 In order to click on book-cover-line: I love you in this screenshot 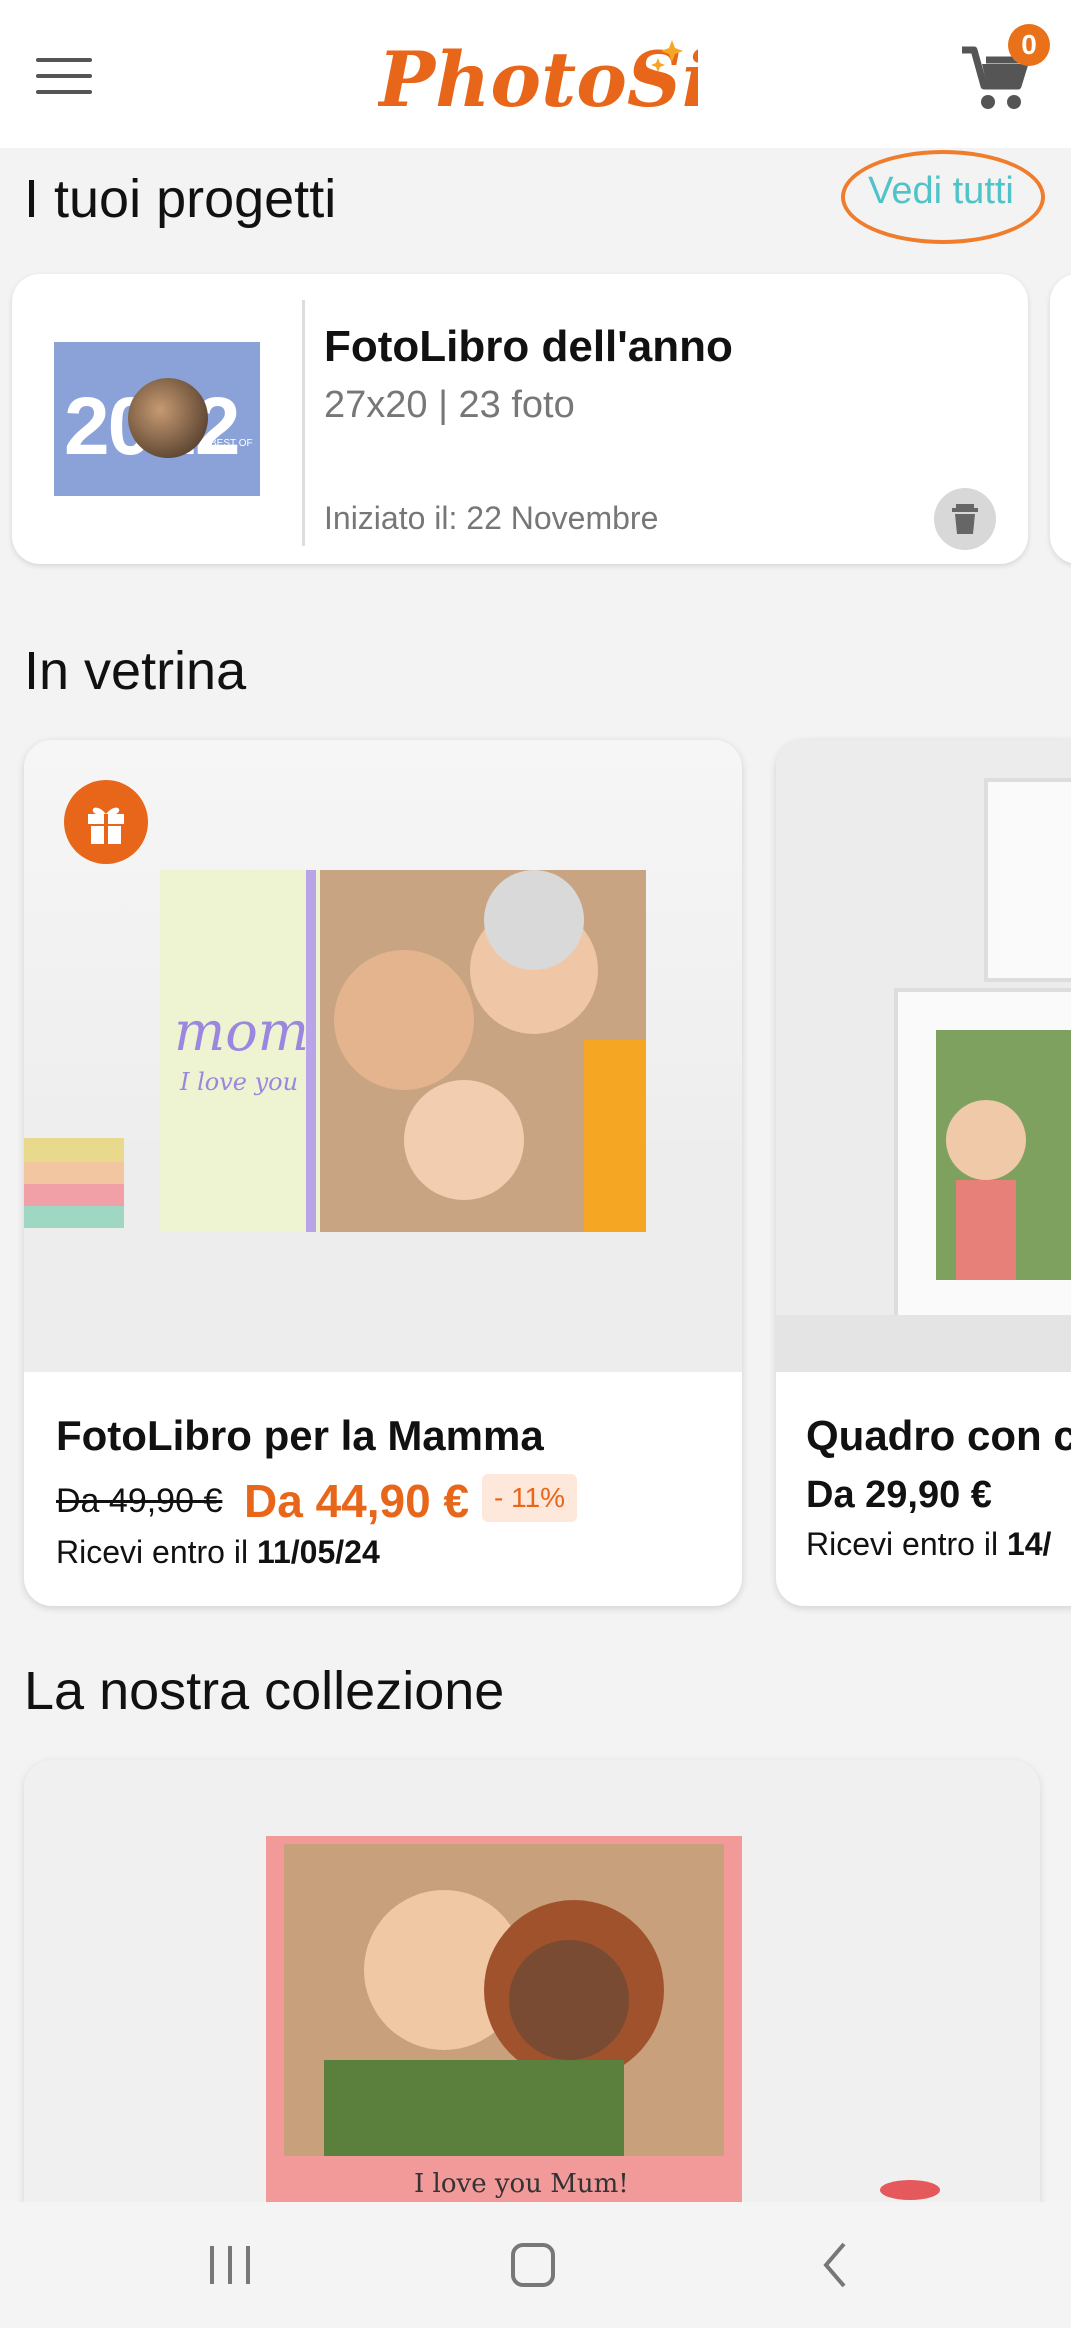, I will do `click(238, 1082)`.